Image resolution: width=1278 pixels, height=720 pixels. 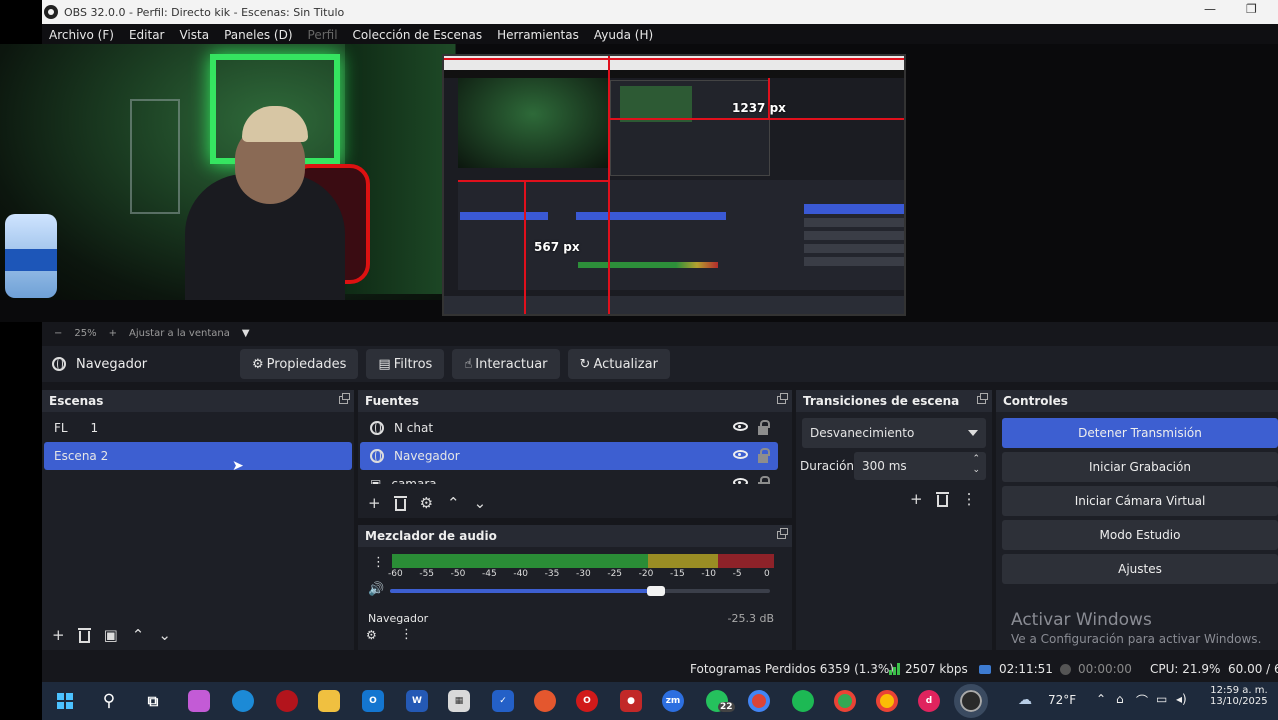 I want to click on opera-icon: O, so click(x=587, y=701).